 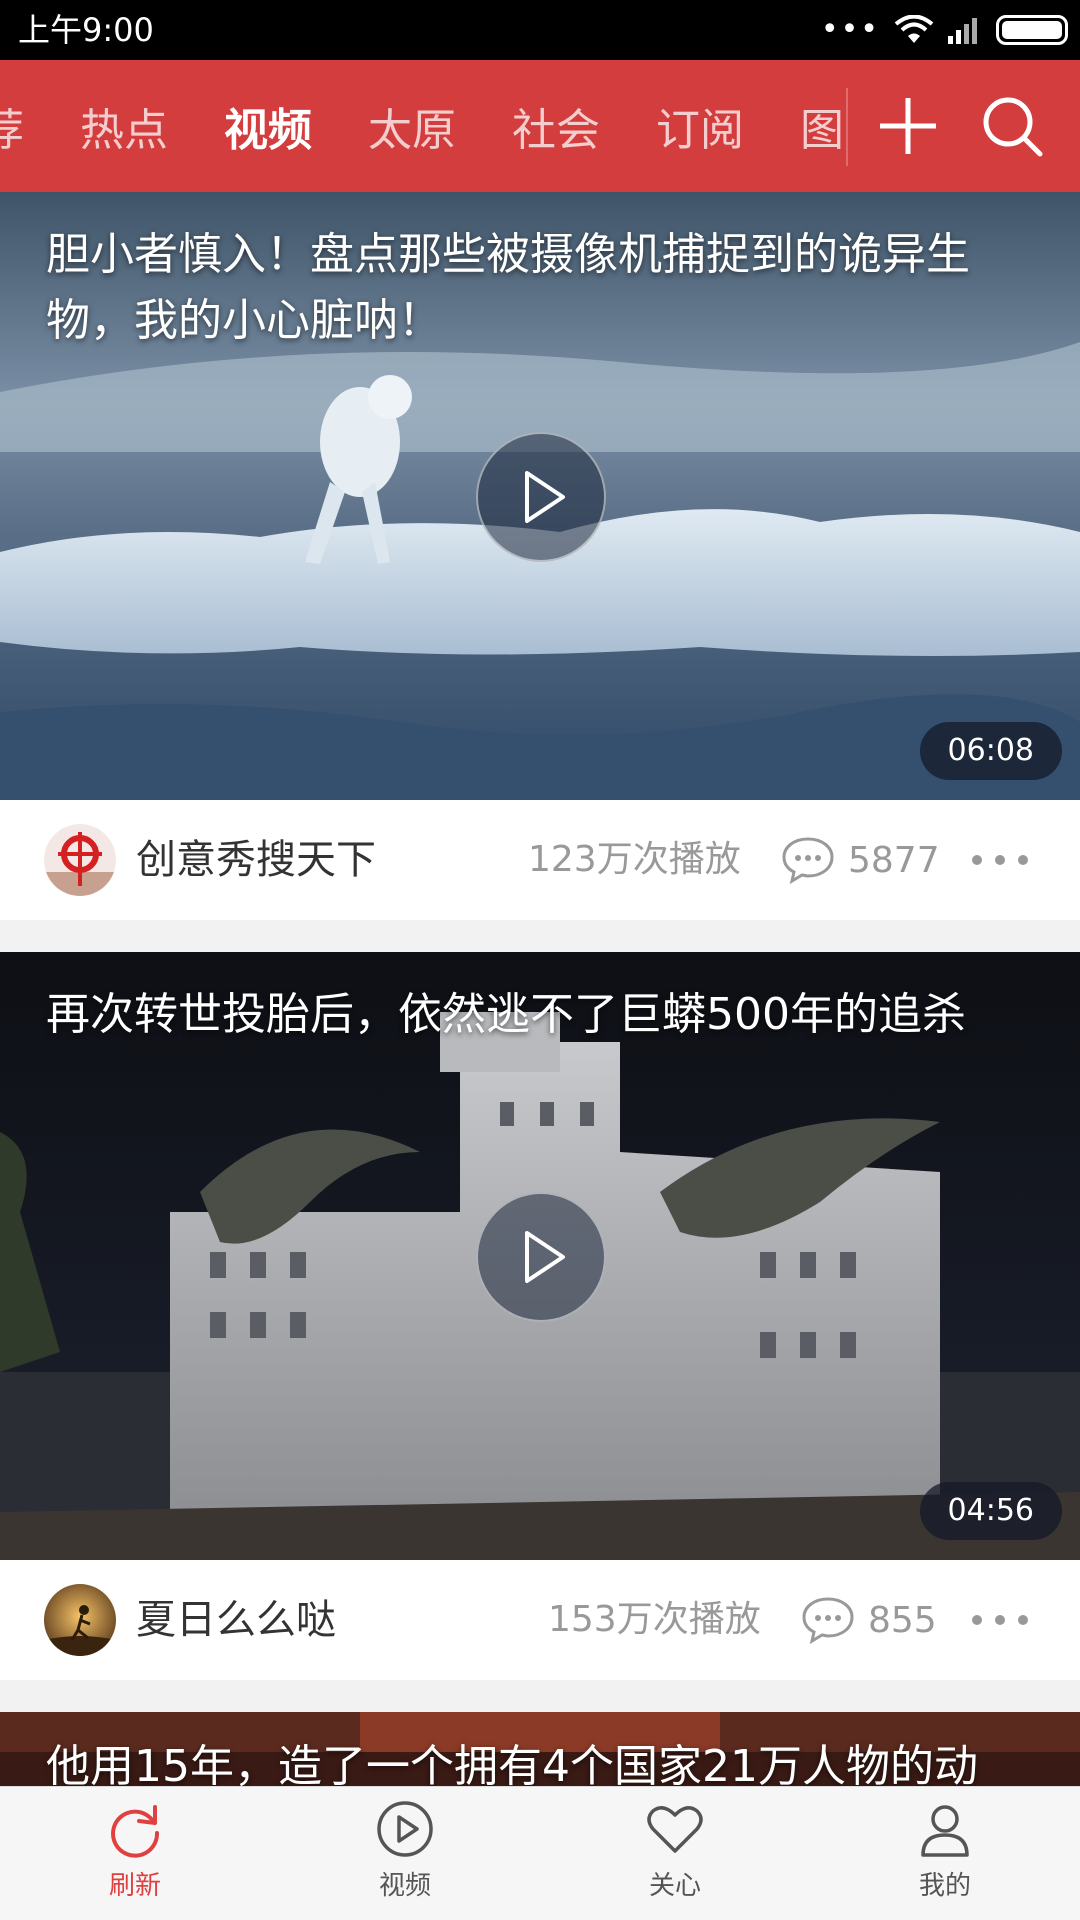 I want to click on channel-tab: 荐, so click(x=12, y=126).